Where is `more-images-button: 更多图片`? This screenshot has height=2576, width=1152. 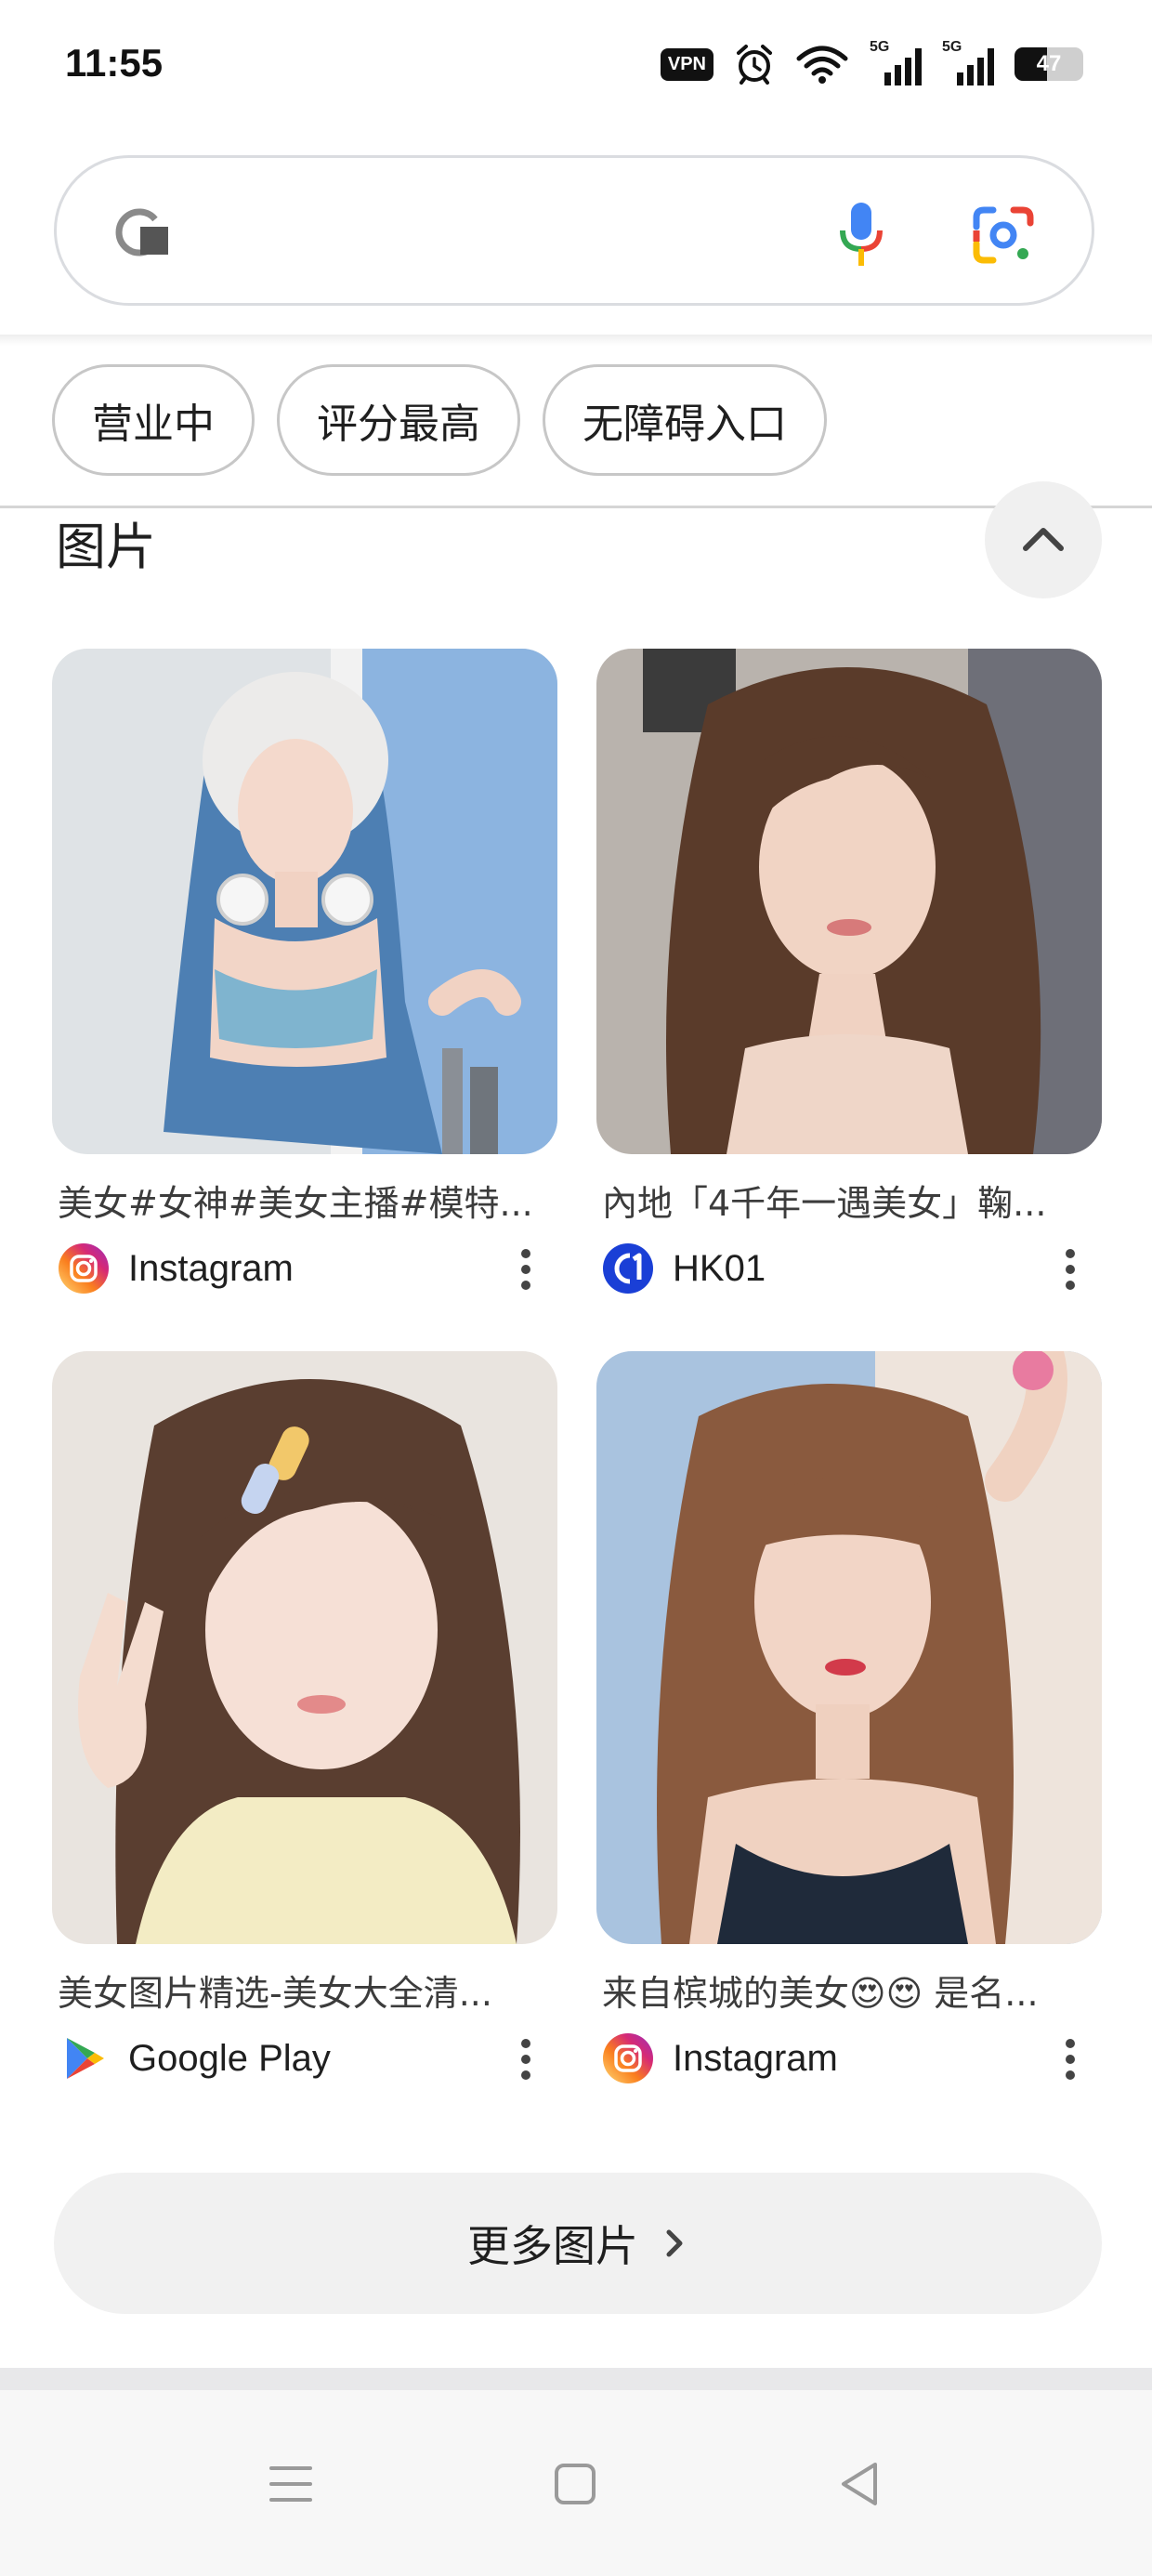
more-images-button: 更多图片 is located at coordinates (578, 2243).